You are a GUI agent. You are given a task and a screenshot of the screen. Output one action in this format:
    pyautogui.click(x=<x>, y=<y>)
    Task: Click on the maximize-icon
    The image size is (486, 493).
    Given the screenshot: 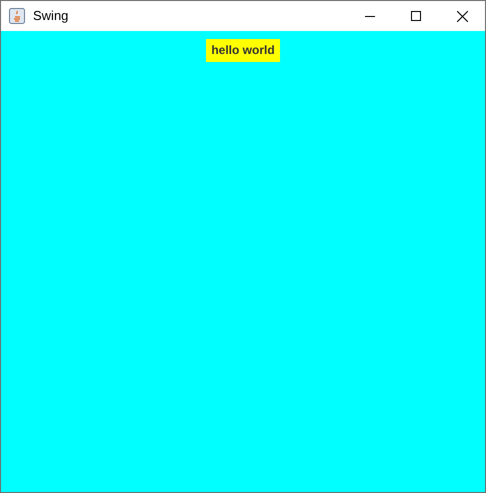 What is the action you would take?
    pyautogui.click(x=416, y=16)
    